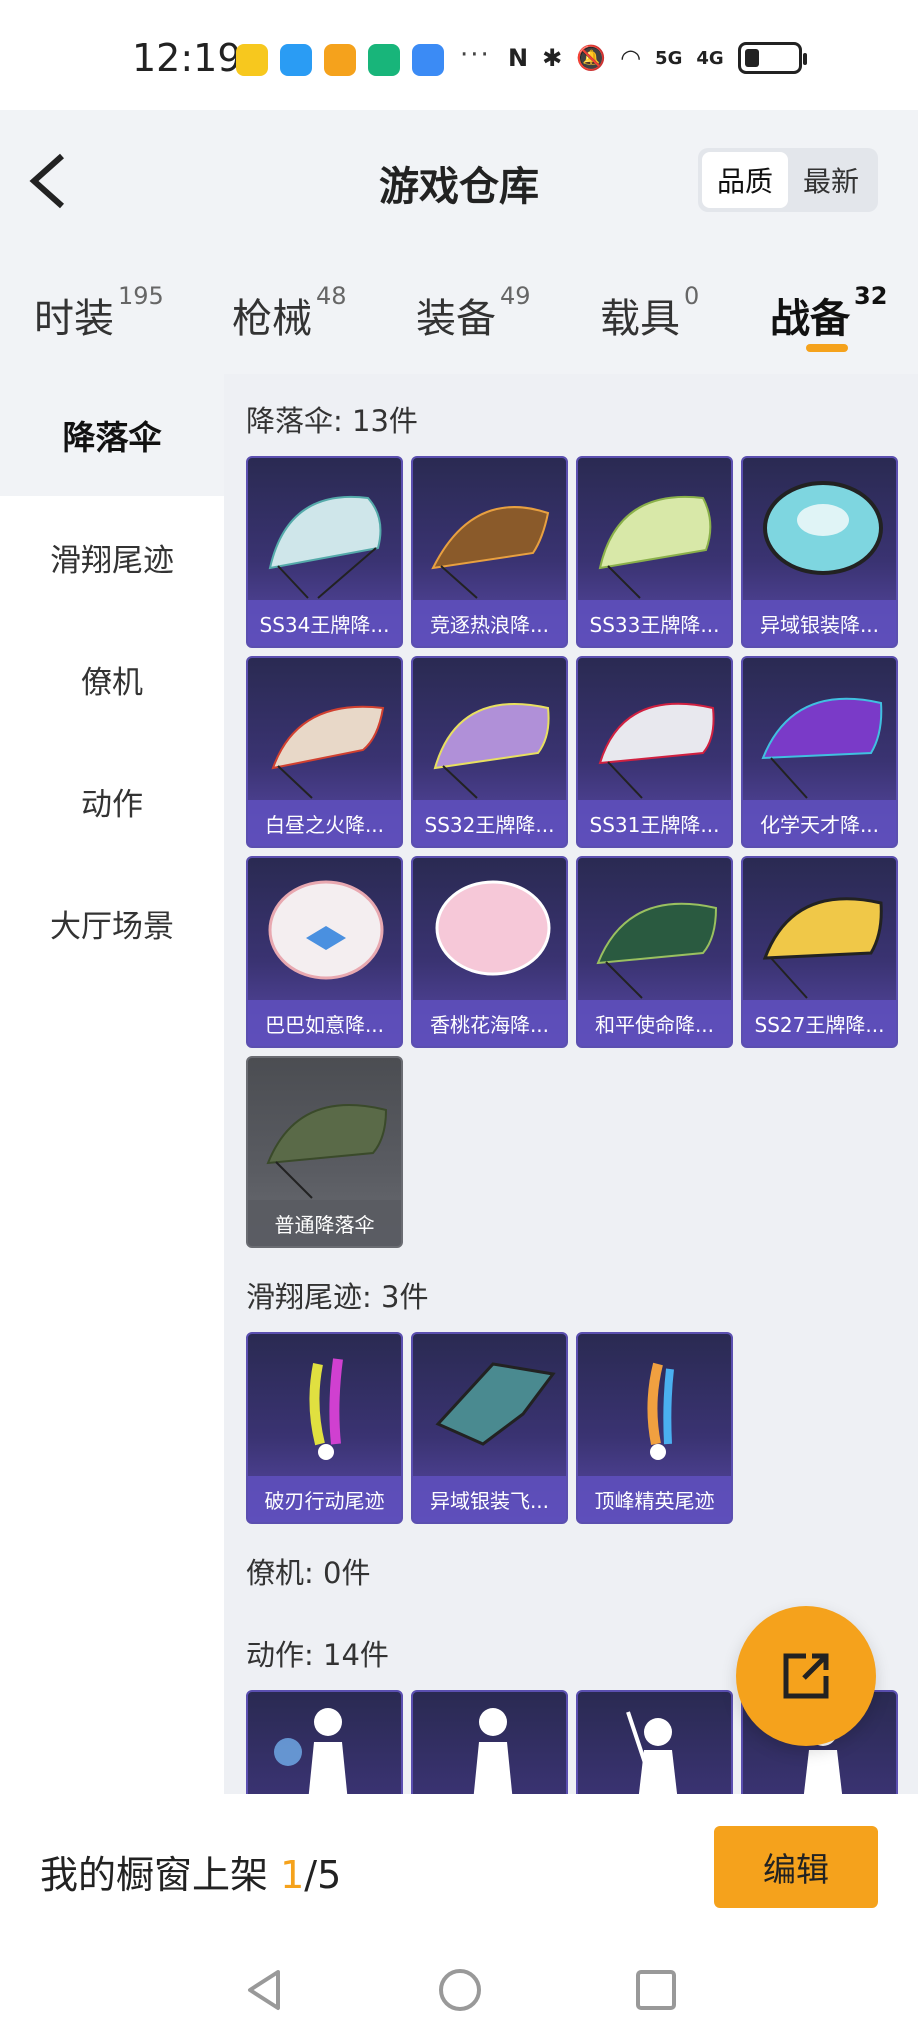 The height and width of the screenshot is (2040, 918). I want to click on item-card: 破刃行动尾迹, so click(324, 1428).